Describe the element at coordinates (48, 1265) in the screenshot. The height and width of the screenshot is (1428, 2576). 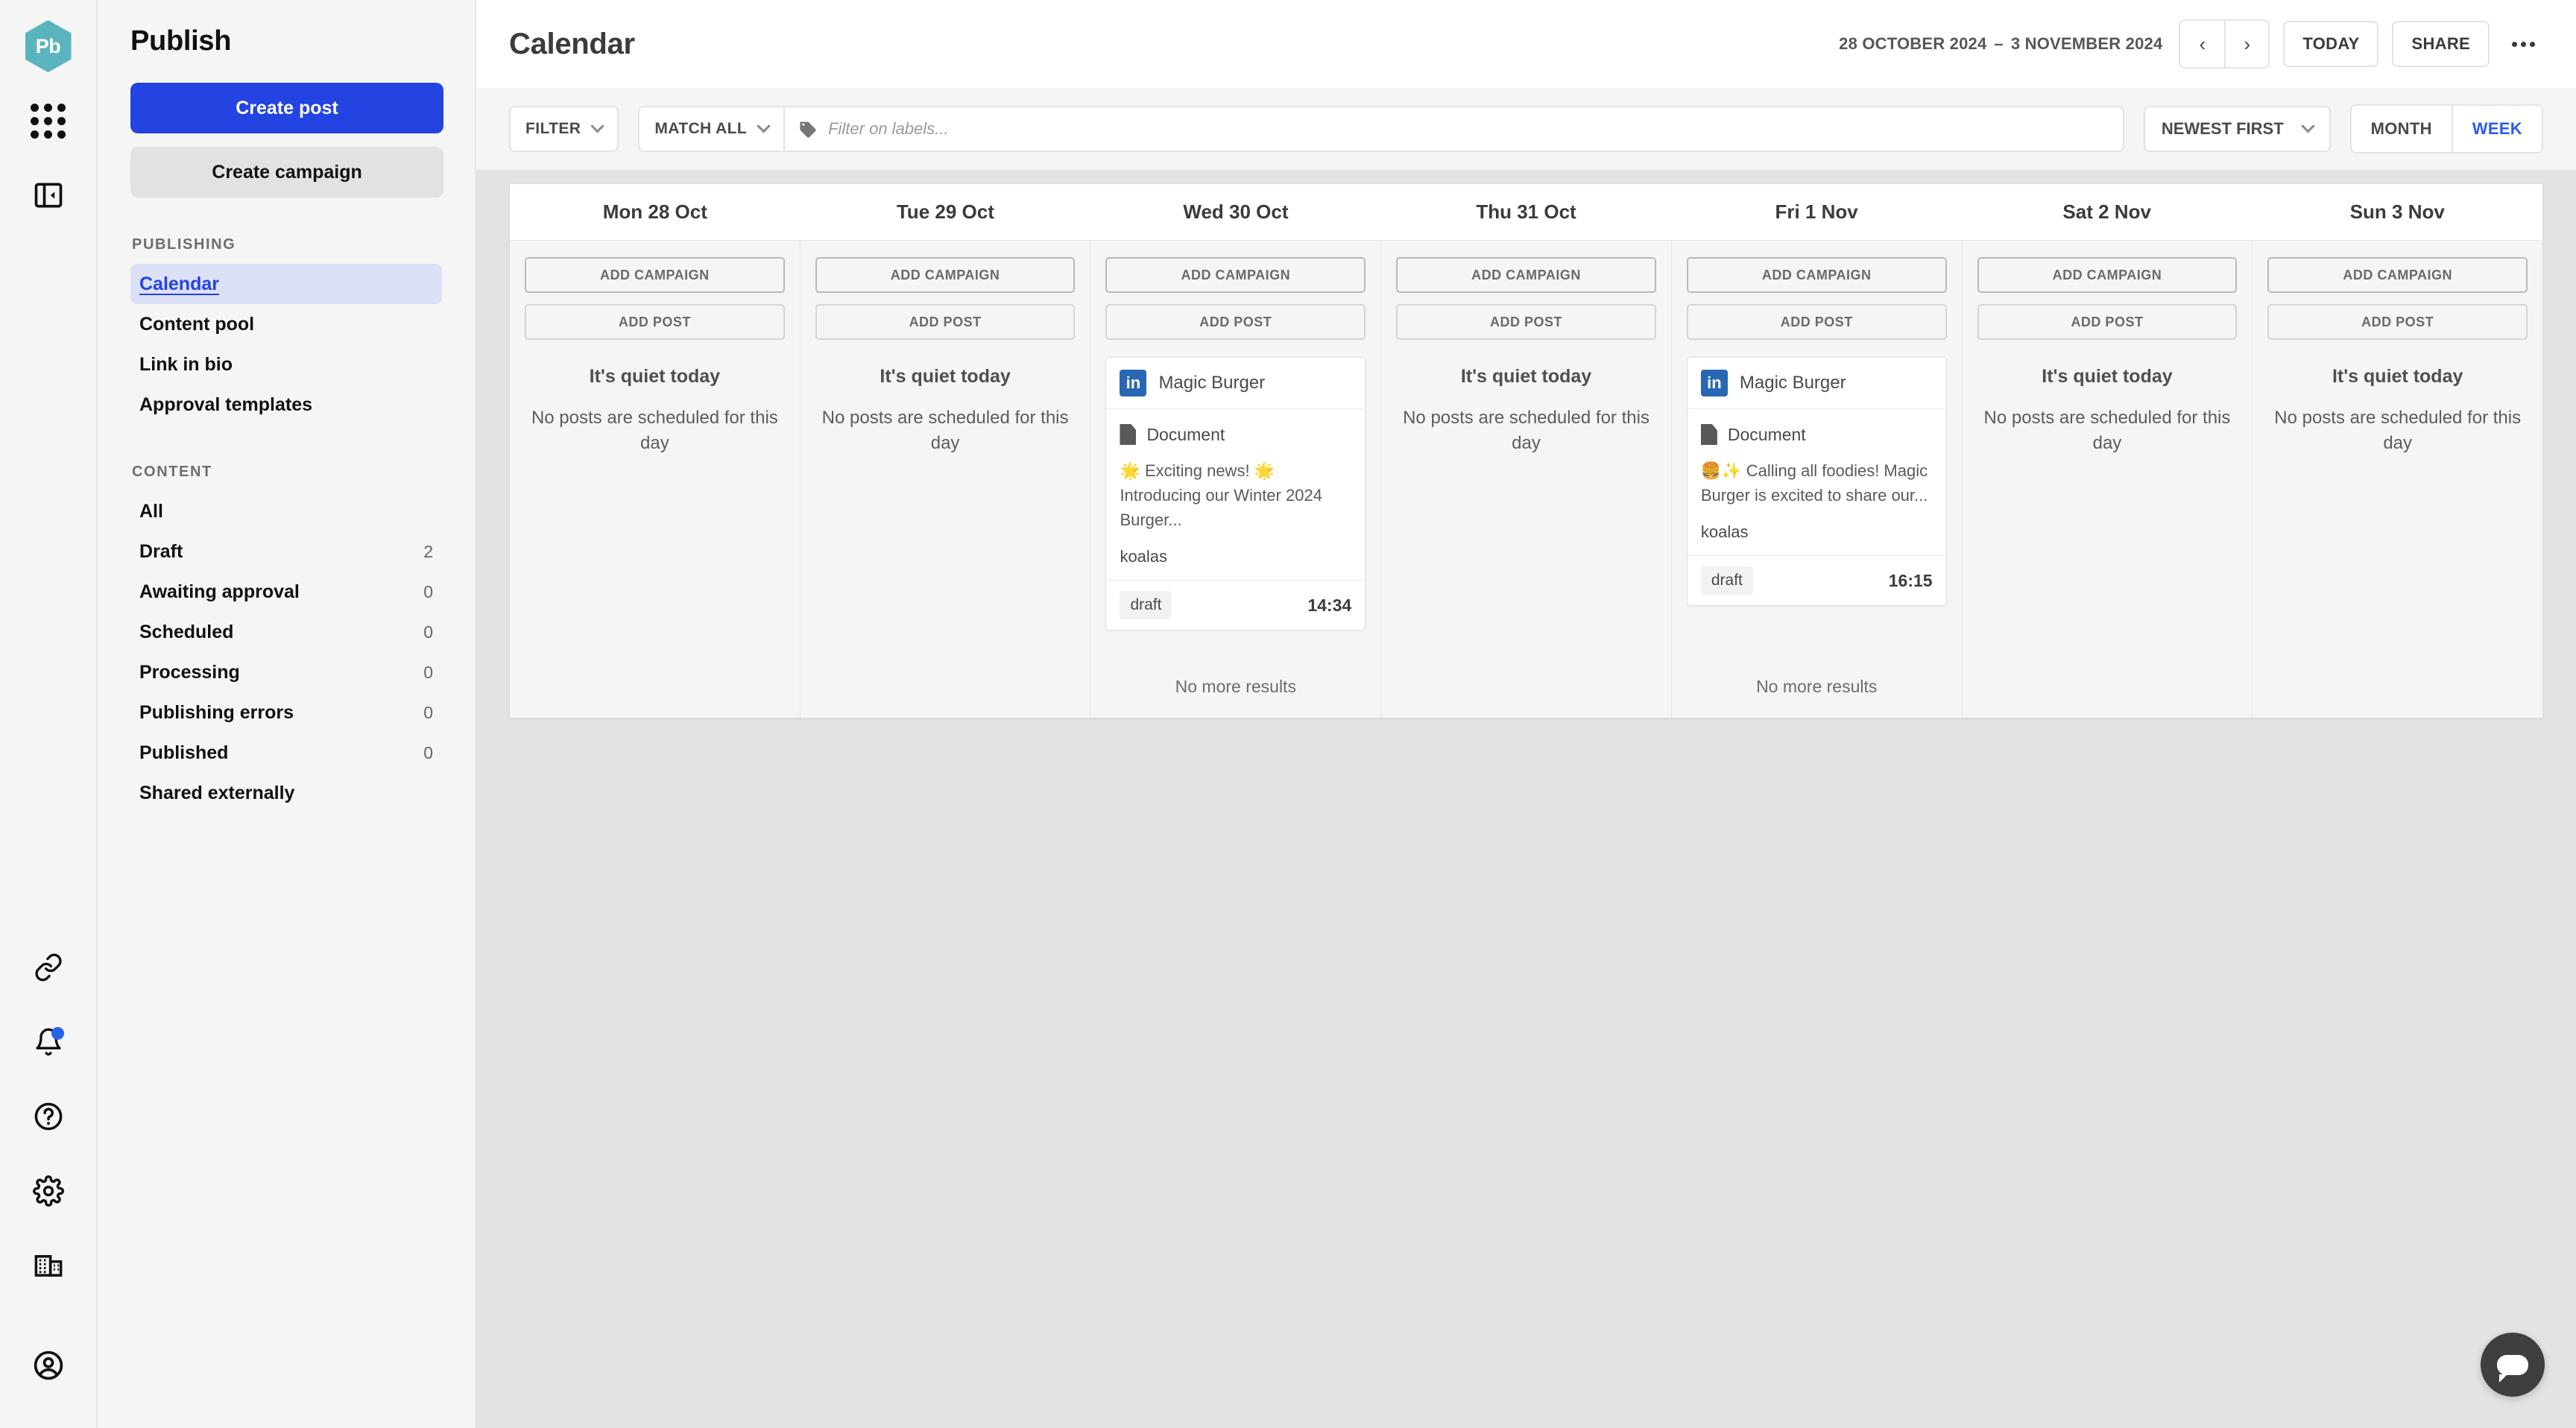
I see `building-icon` at that location.